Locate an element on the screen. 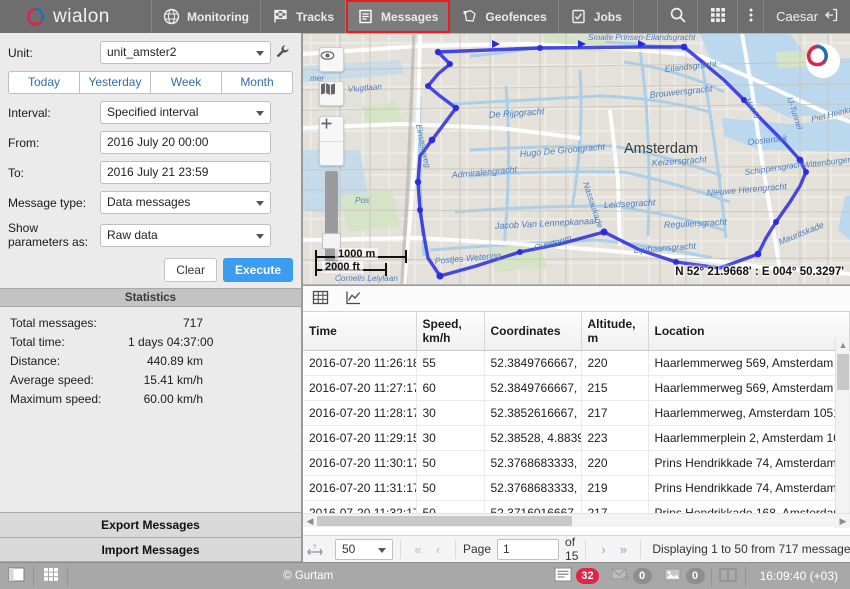  interval-select: Specified interval is located at coordinates (185, 112).